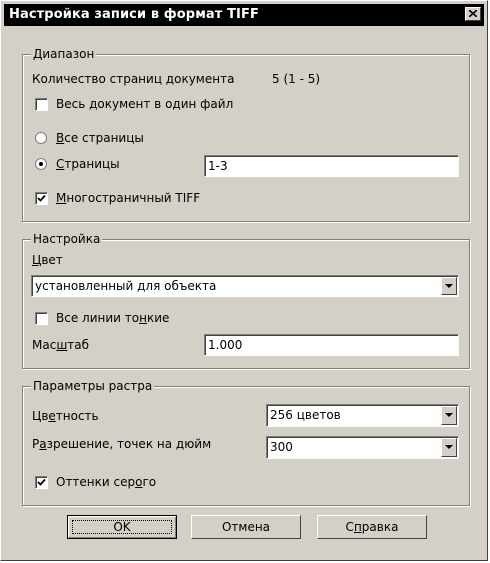 The image size is (490, 563). I want to click on whole-doc-checkbox, so click(41, 104).